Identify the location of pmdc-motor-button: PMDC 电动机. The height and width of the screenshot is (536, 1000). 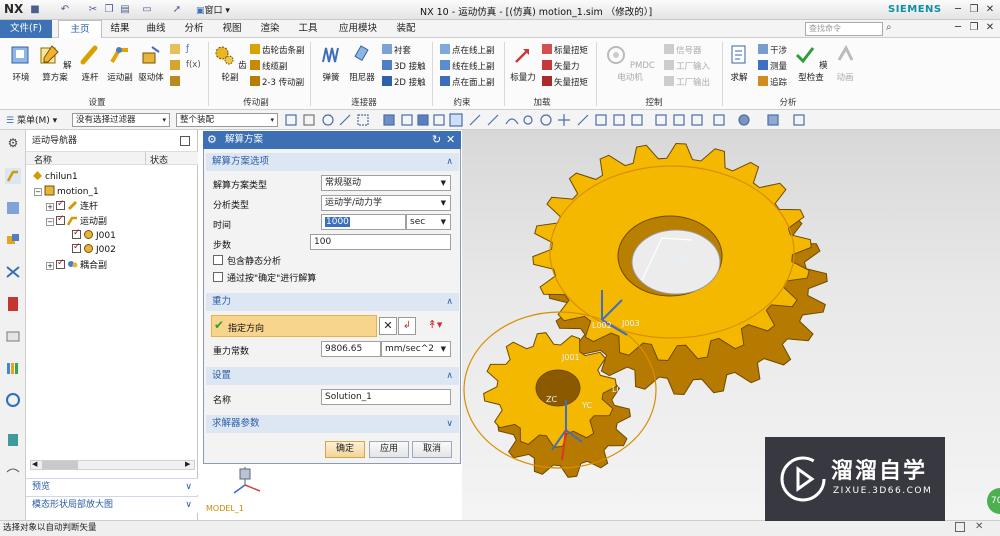
(630, 63).